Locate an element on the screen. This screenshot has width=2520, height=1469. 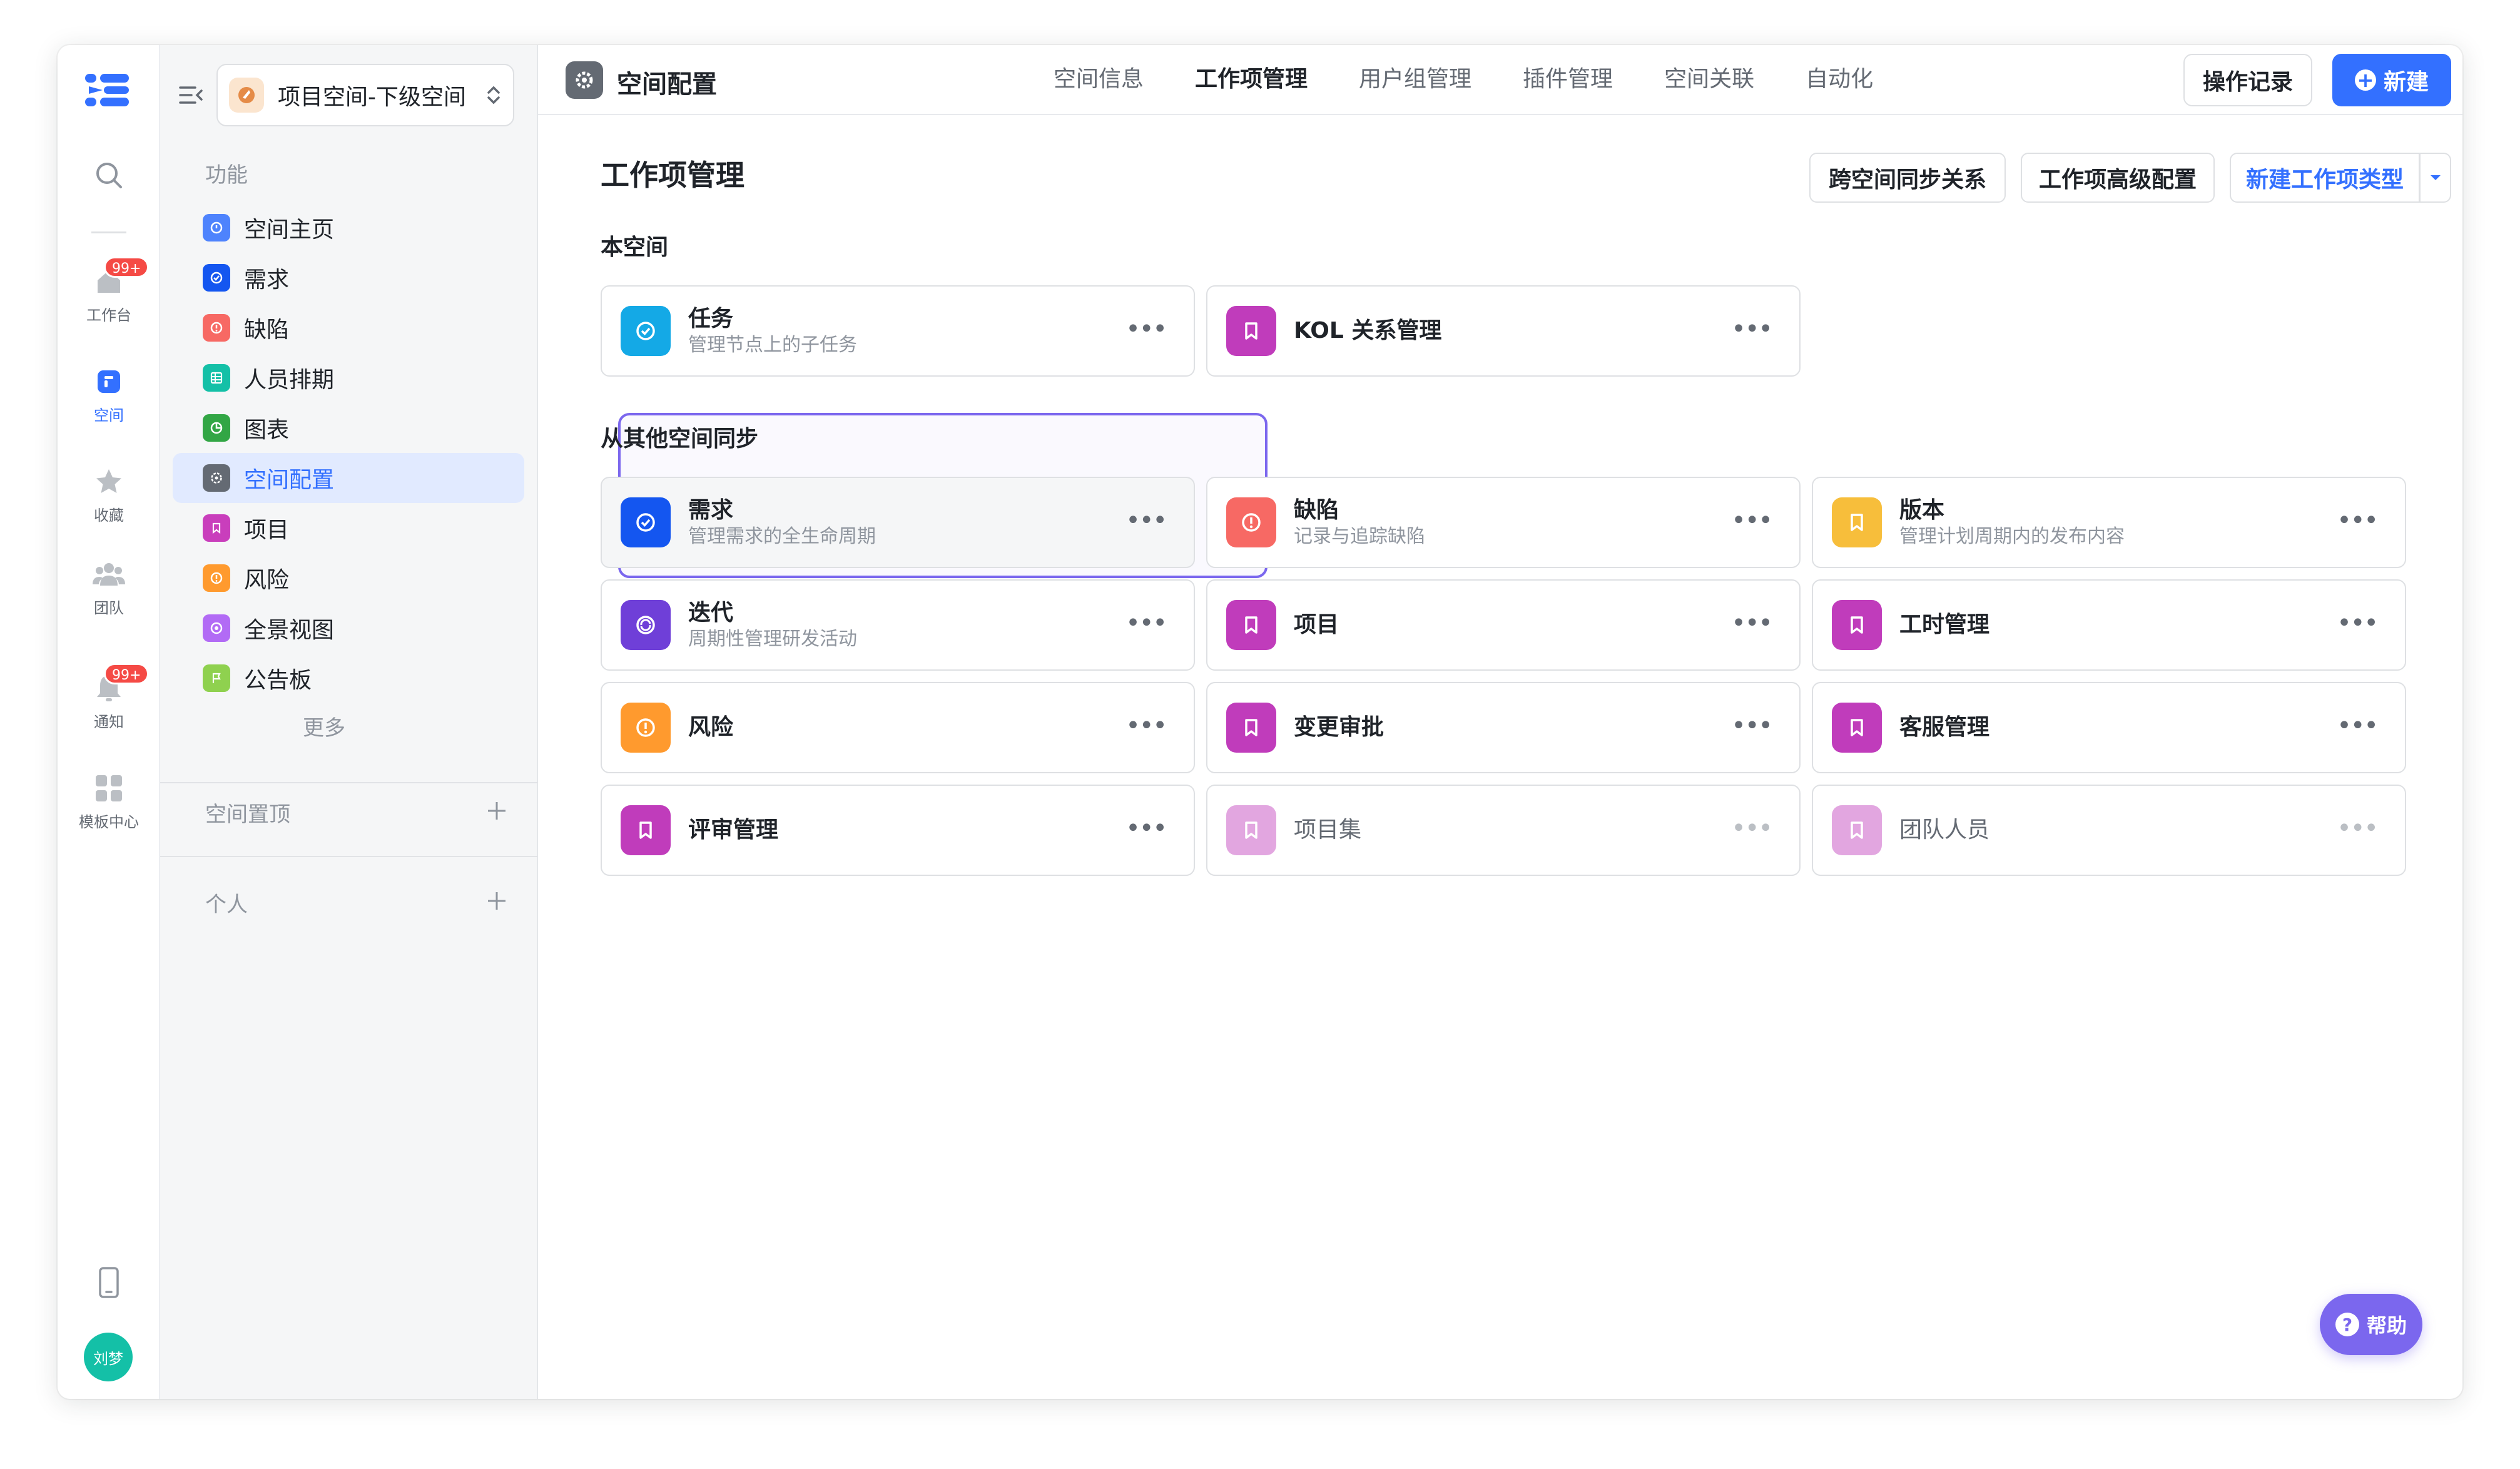
workitem-card: 风险 ••• is located at coordinates (898, 727).